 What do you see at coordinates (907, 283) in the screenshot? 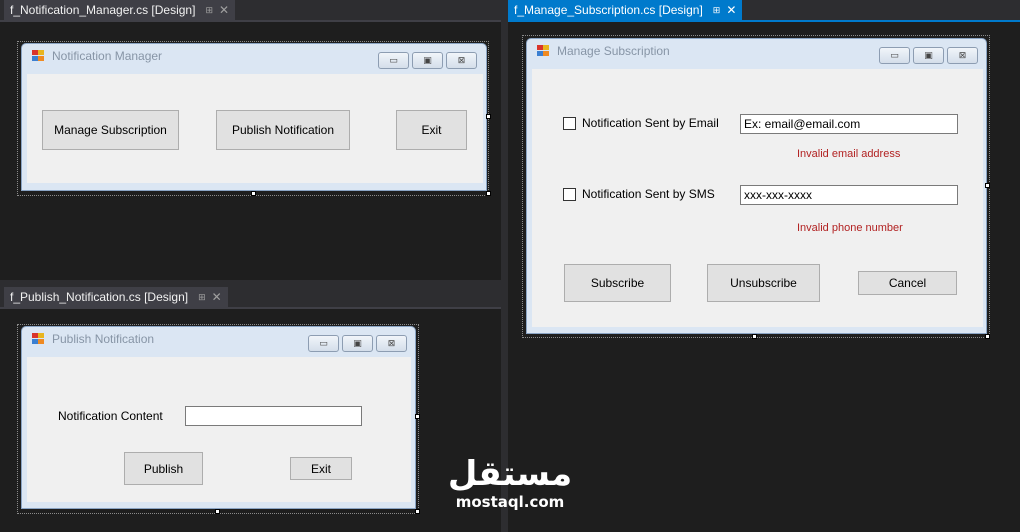
I see `cancel-button: Cancel` at bounding box center [907, 283].